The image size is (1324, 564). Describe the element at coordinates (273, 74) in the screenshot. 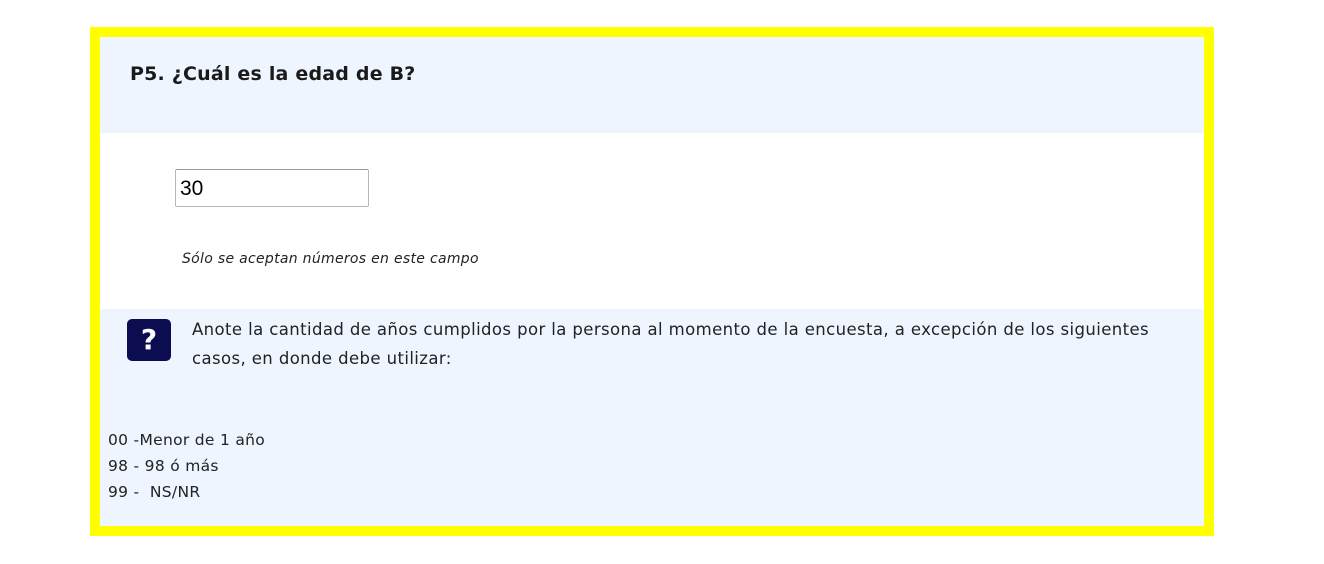

I see `question-title: P5. ¿Cuál es la edad de B?` at that location.